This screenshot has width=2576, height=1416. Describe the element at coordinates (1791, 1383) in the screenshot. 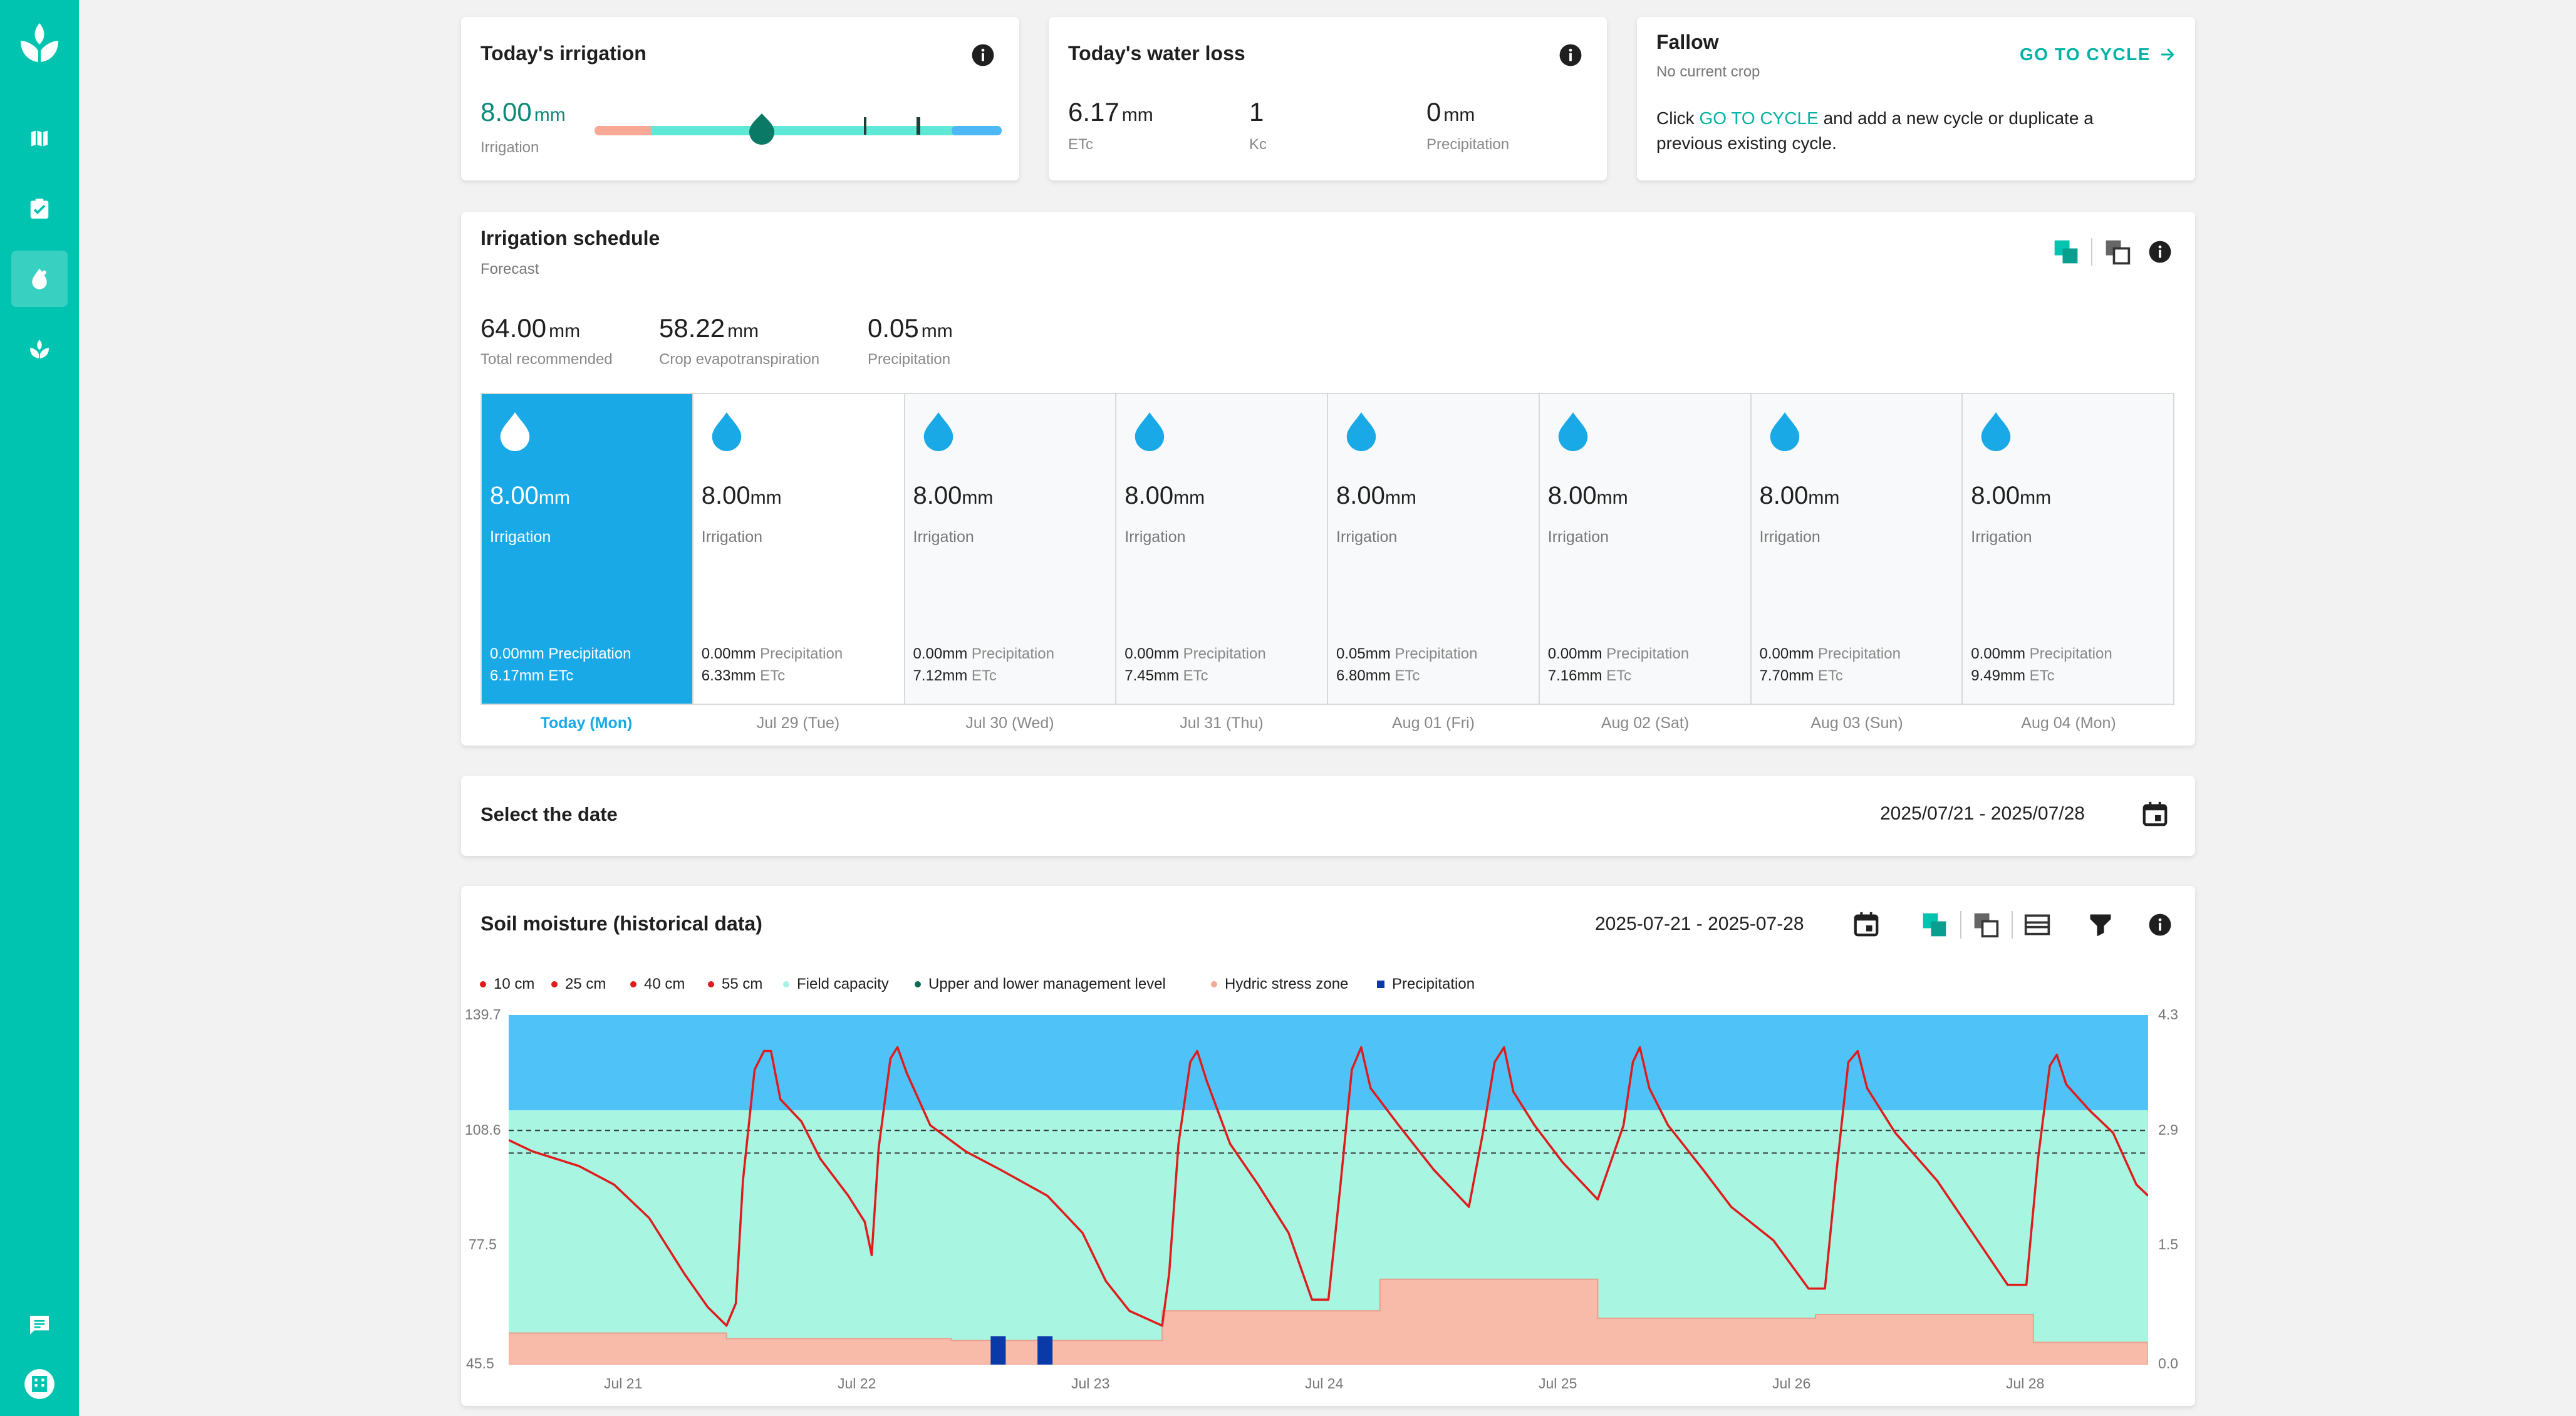

I see `x-tick-label: Jul 26` at that location.